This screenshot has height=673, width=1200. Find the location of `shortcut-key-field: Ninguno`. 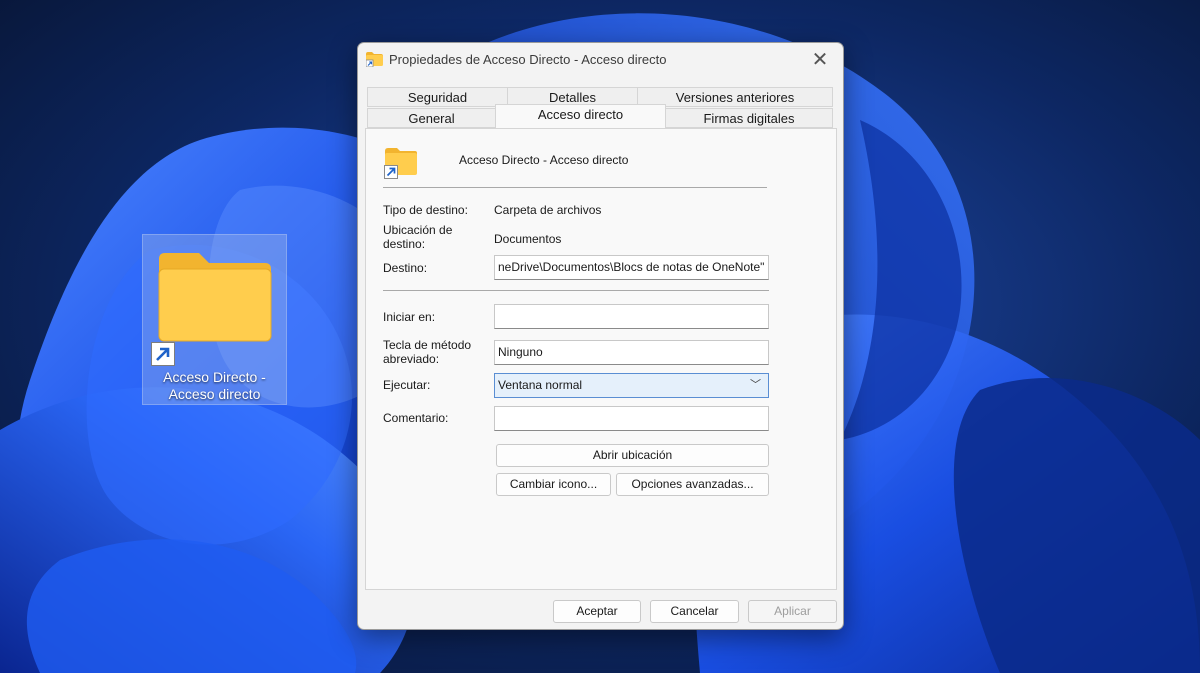

shortcut-key-field: Ninguno is located at coordinates (631, 352).